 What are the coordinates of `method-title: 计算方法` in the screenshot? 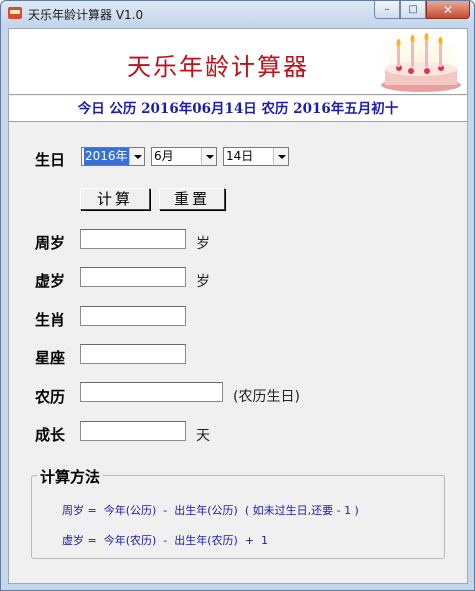 It's located at (70, 476).